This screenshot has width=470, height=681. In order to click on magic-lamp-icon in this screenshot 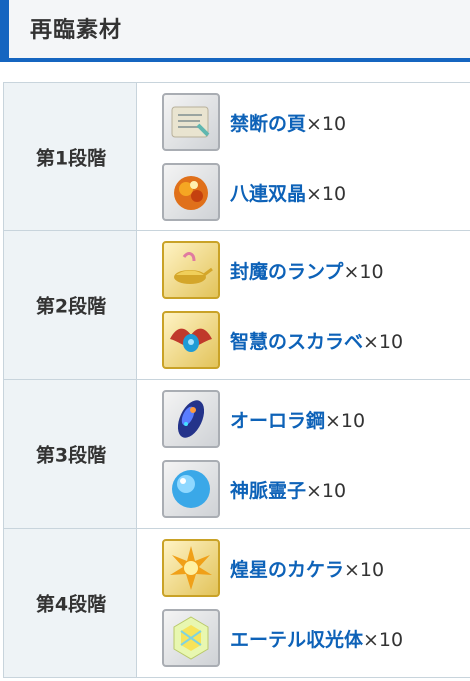, I will do `click(191, 270)`.